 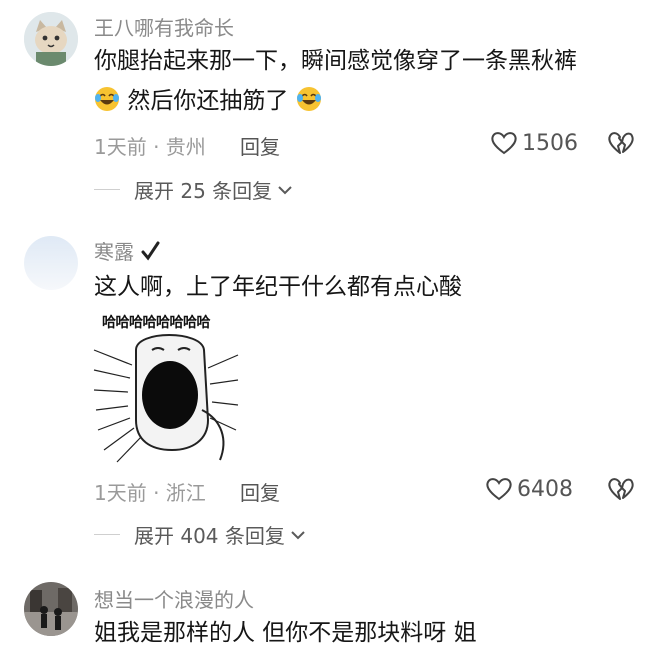 What do you see at coordinates (114, 252) in the screenshot?
I see `username-text: 寒露` at bounding box center [114, 252].